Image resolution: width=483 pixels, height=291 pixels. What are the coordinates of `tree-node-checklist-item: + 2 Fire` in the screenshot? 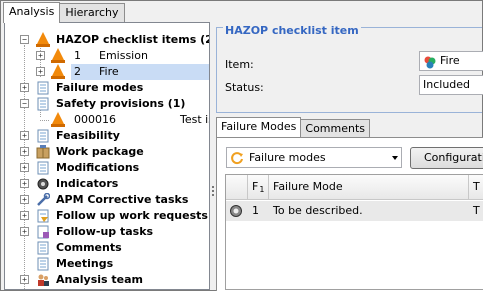 It's located at (107, 72).